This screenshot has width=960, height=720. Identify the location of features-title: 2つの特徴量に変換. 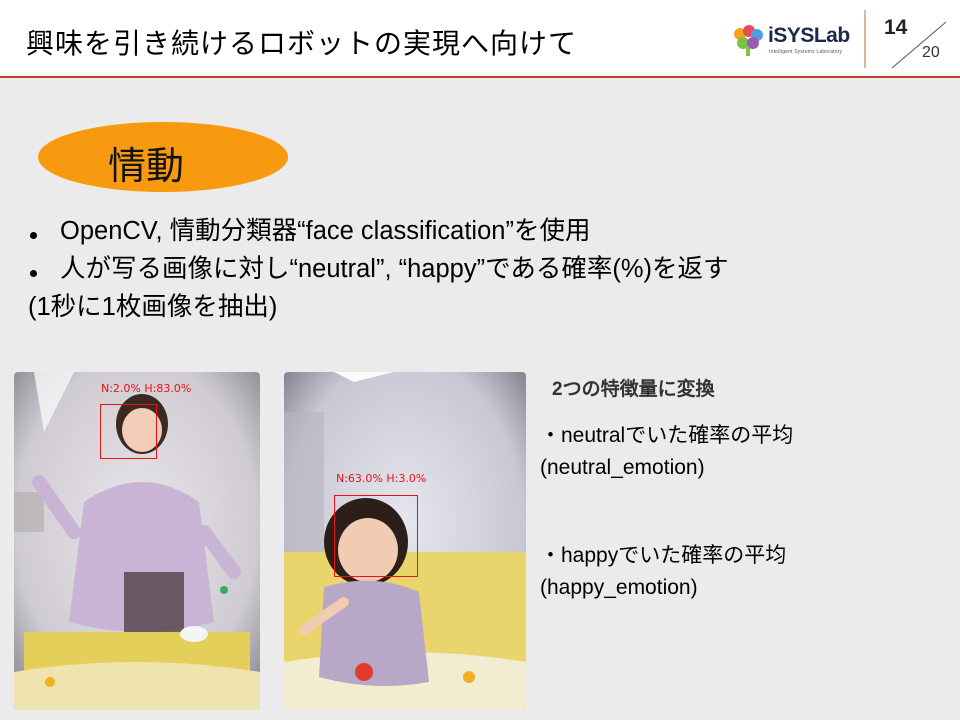
(633, 389).